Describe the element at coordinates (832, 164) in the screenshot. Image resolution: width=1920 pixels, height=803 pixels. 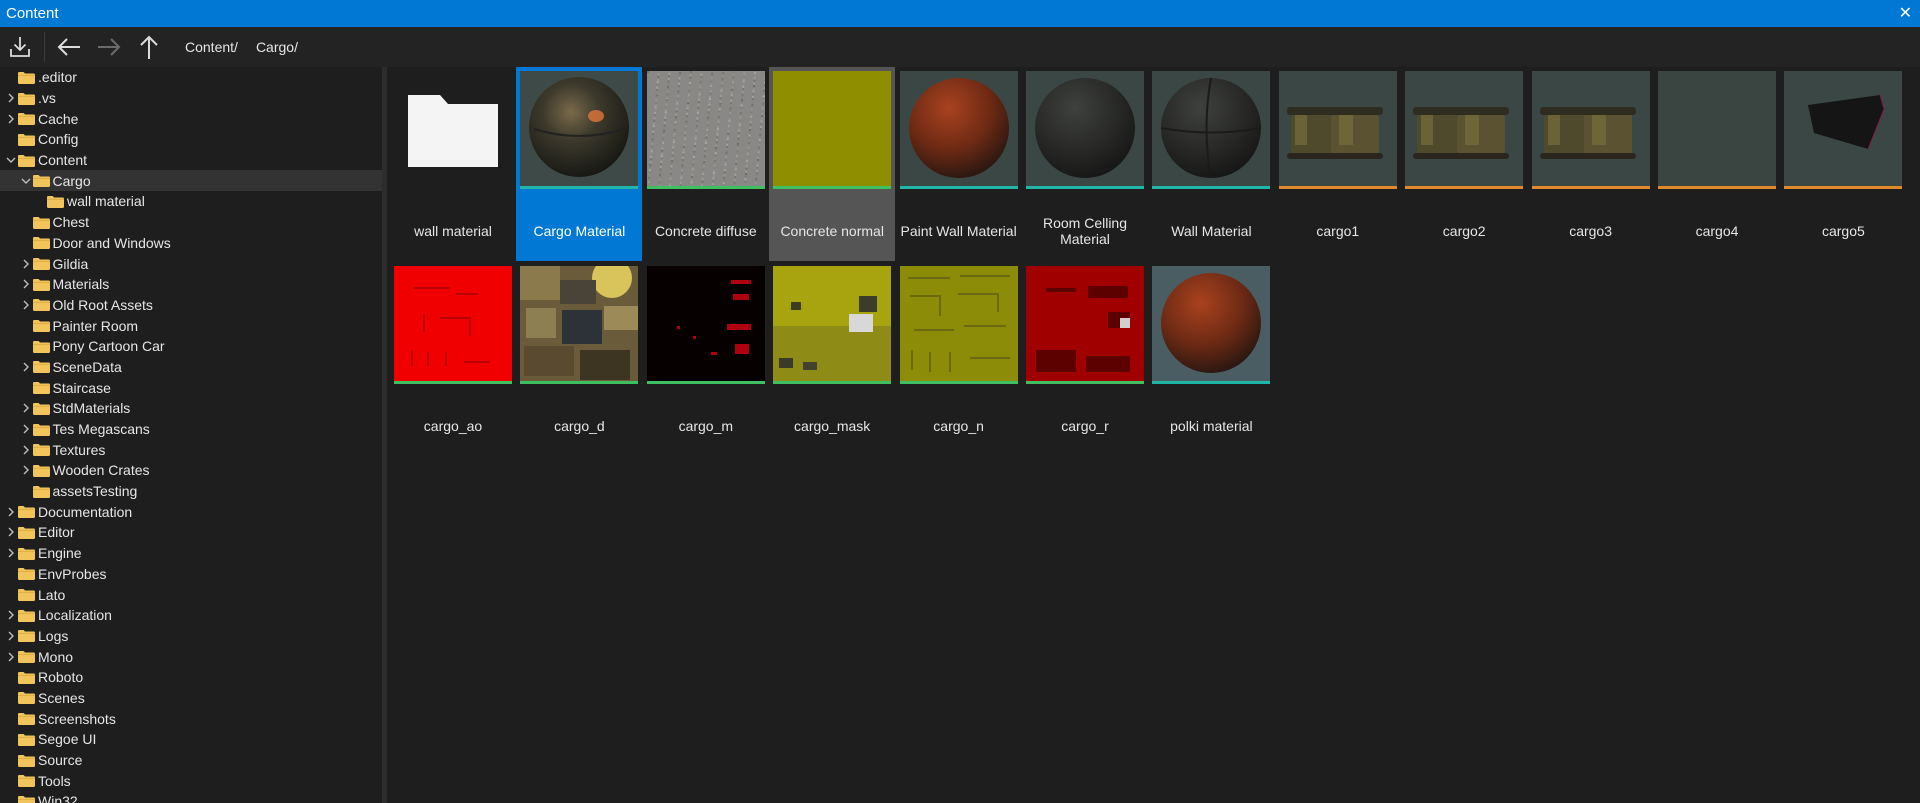
I see `asset-item: Concrete normal` at that location.